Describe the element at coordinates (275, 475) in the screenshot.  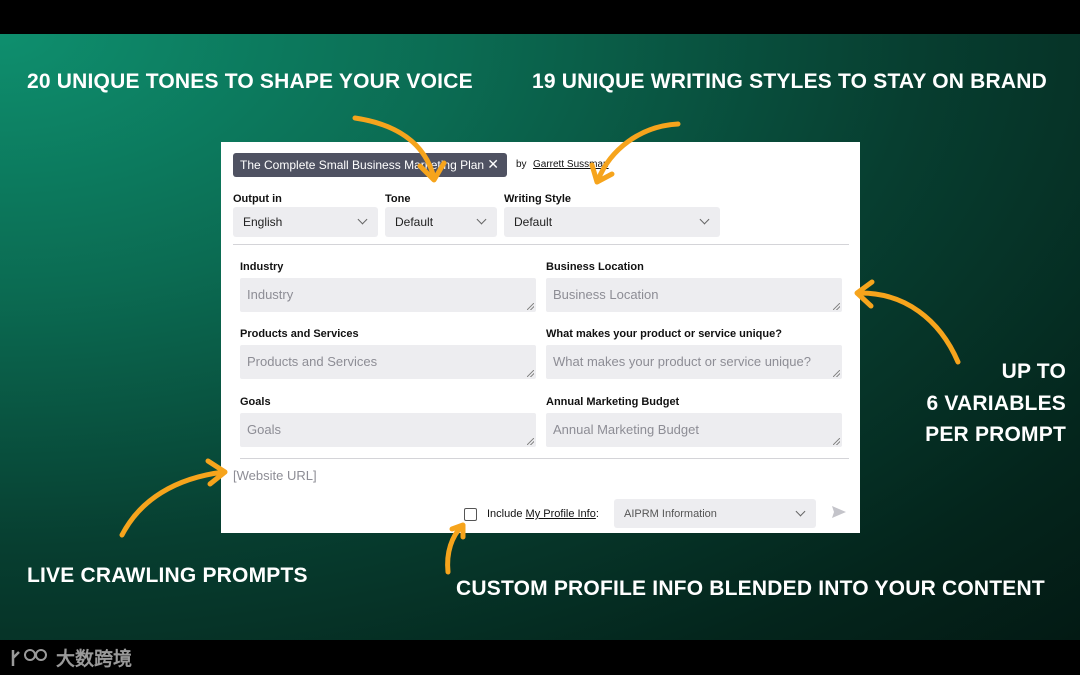
I see `website-url-text: [Website URL]` at that location.